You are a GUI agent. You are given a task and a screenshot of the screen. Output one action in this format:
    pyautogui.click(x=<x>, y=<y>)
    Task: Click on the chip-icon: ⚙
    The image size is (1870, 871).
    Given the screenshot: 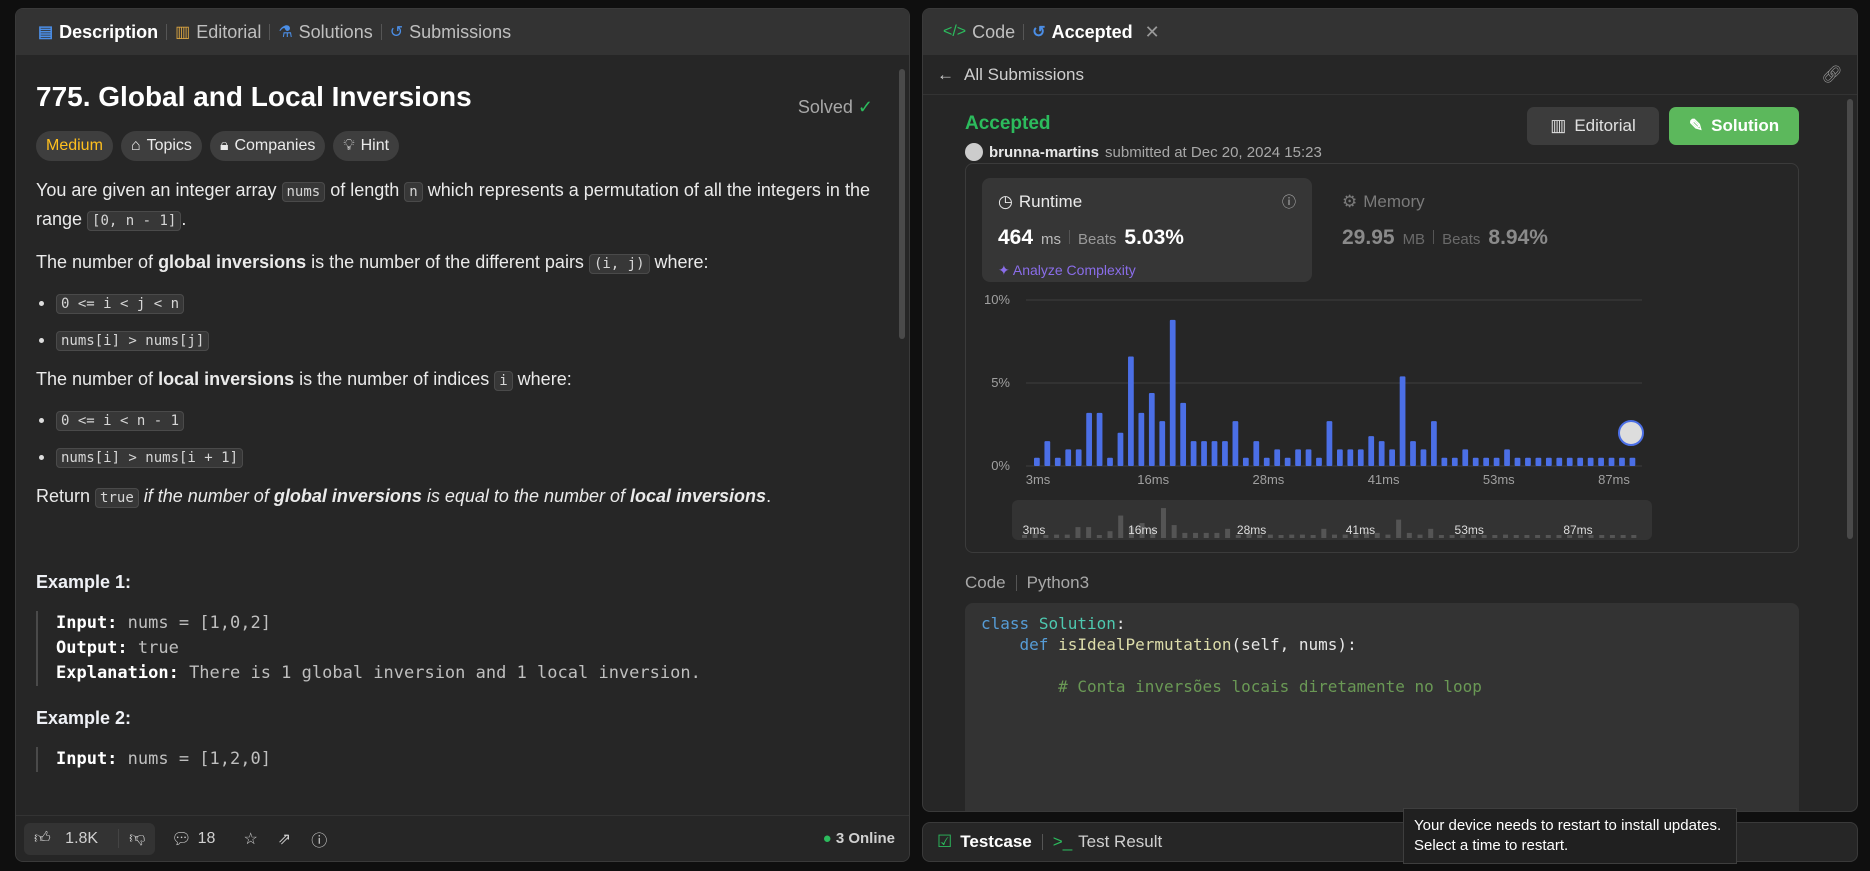 What is the action you would take?
    pyautogui.click(x=1350, y=201)
    